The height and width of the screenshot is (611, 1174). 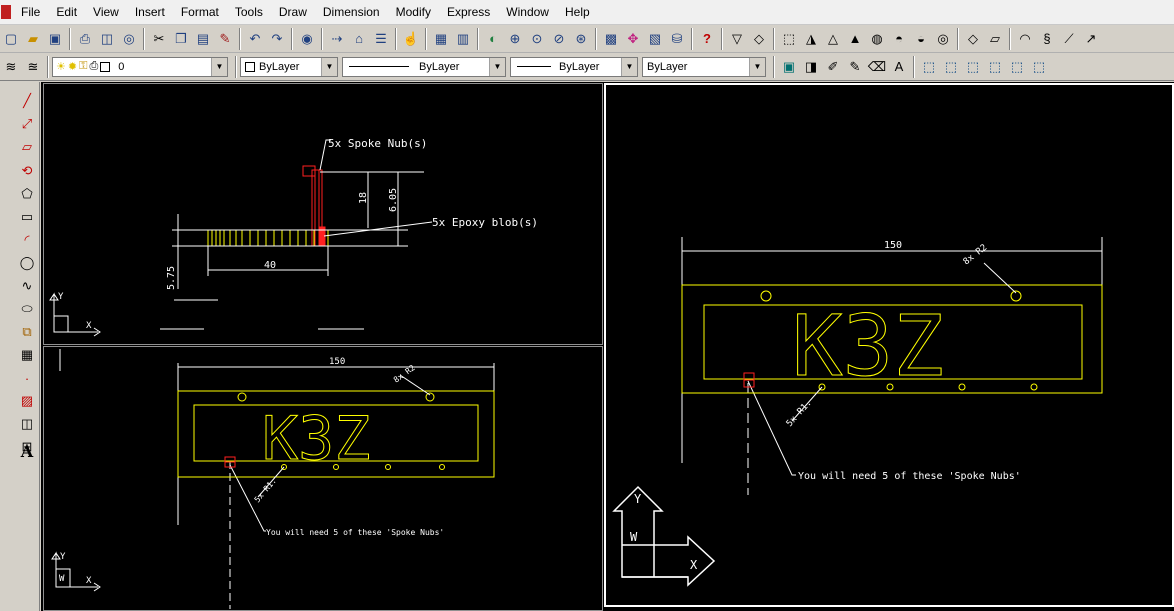 I want to click on menu-dimension: Dimension, so click(x=351, y=12).